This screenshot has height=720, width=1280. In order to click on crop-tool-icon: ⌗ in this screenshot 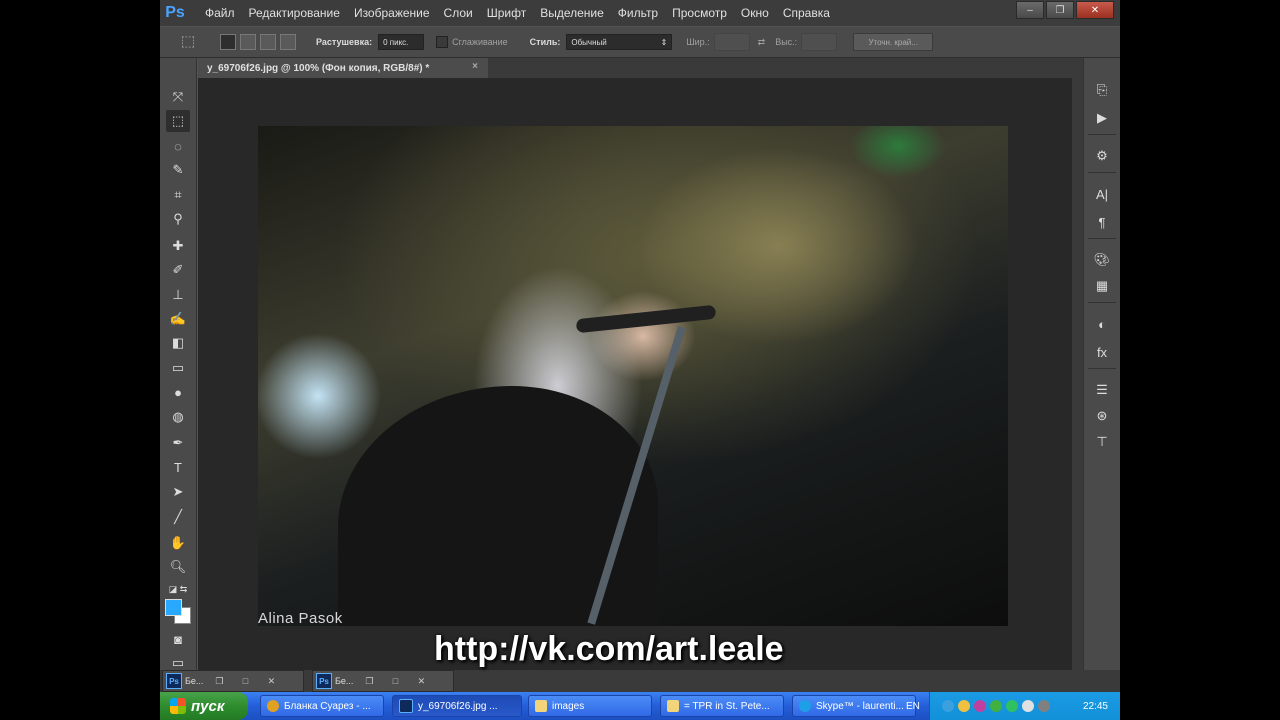, I will do `click(178, 195)`.